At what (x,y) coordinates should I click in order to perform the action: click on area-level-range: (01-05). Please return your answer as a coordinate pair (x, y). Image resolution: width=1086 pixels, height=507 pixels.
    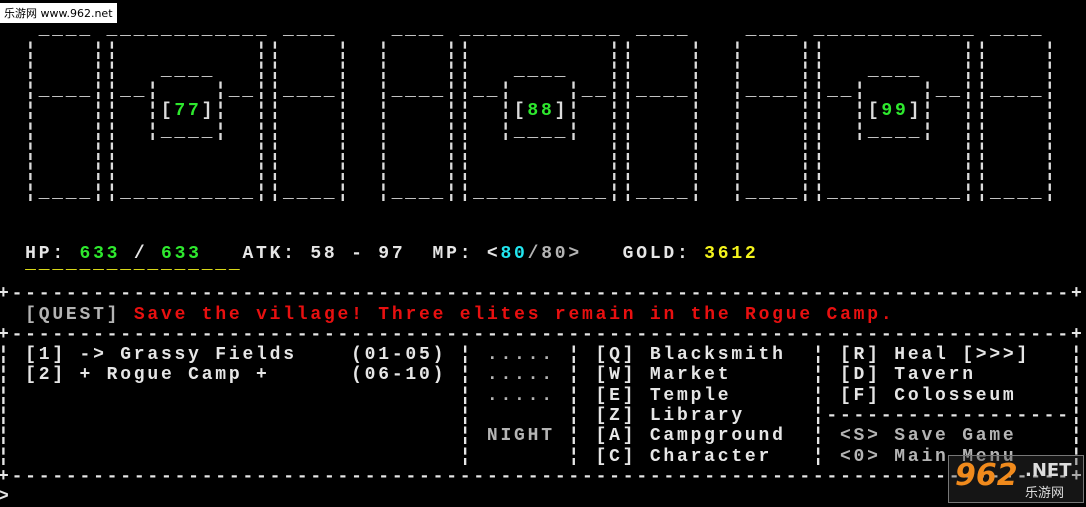
    Looking at the image, I should click on (399, 355).